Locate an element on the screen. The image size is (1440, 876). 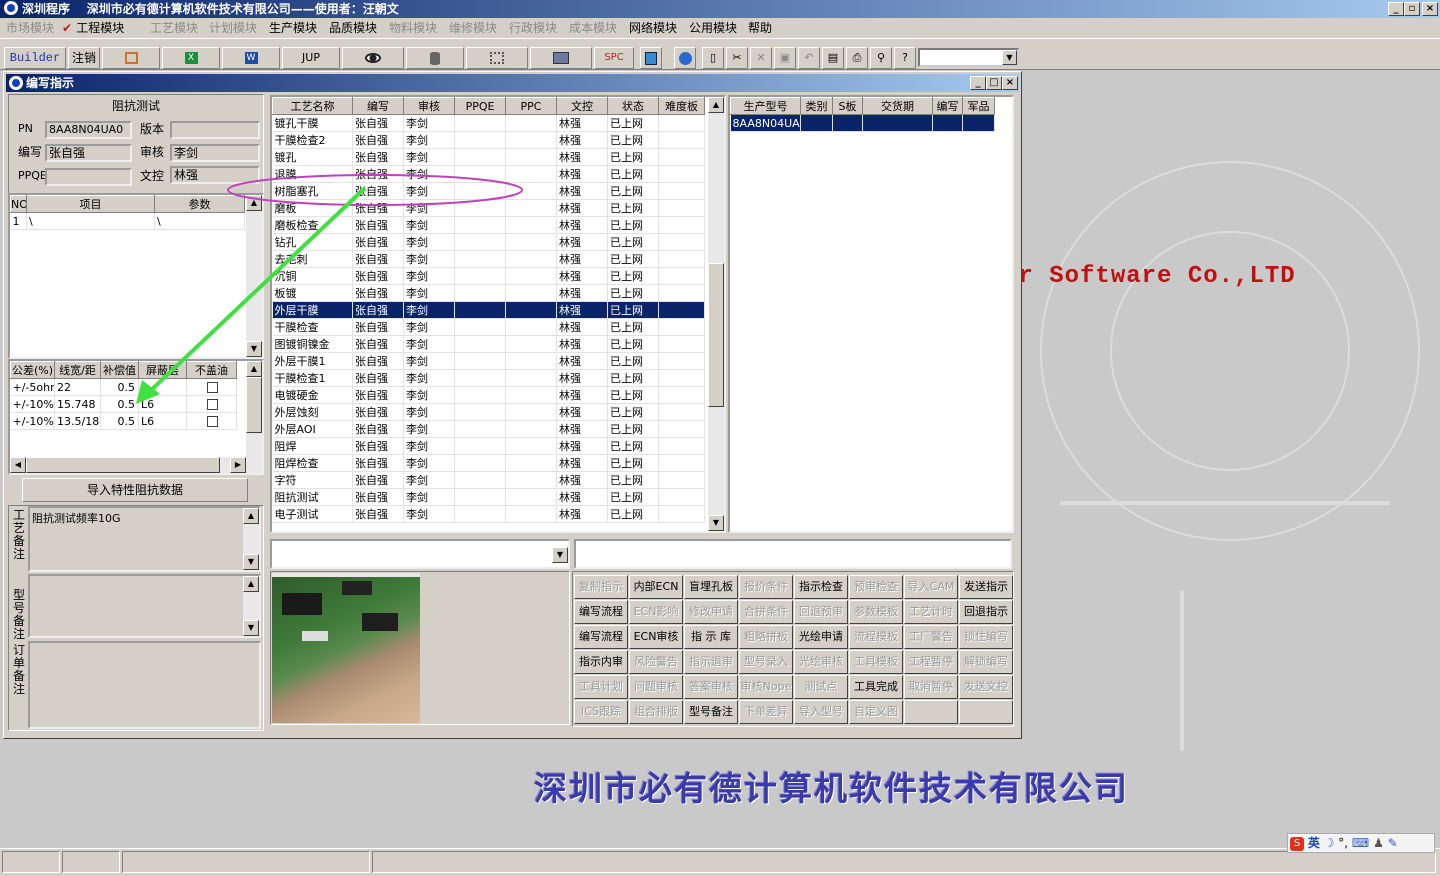
annotation-overlay is located at coordinates (329, 289).